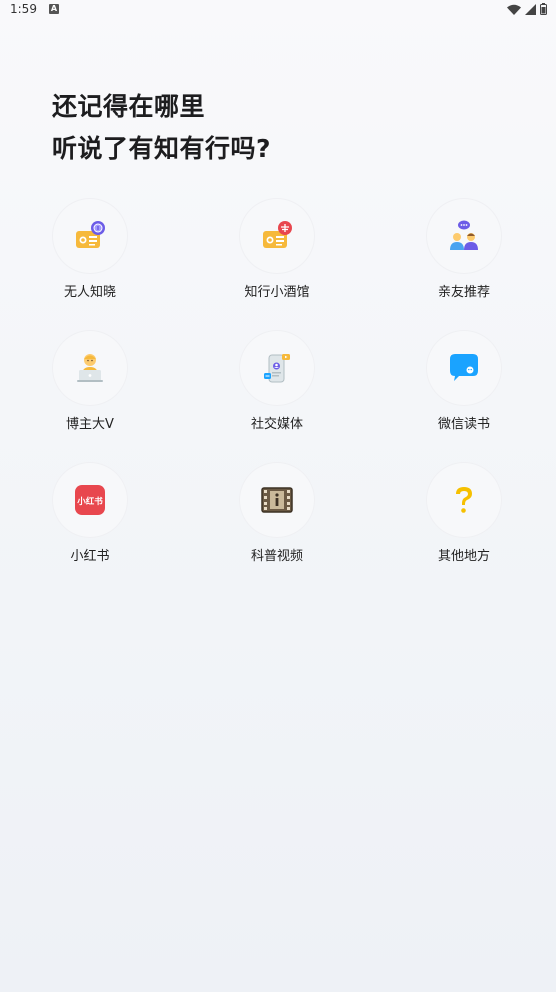  Describe the element at coordinates (514, 9) in the screenshot. I see `wifi-icon` at that location.